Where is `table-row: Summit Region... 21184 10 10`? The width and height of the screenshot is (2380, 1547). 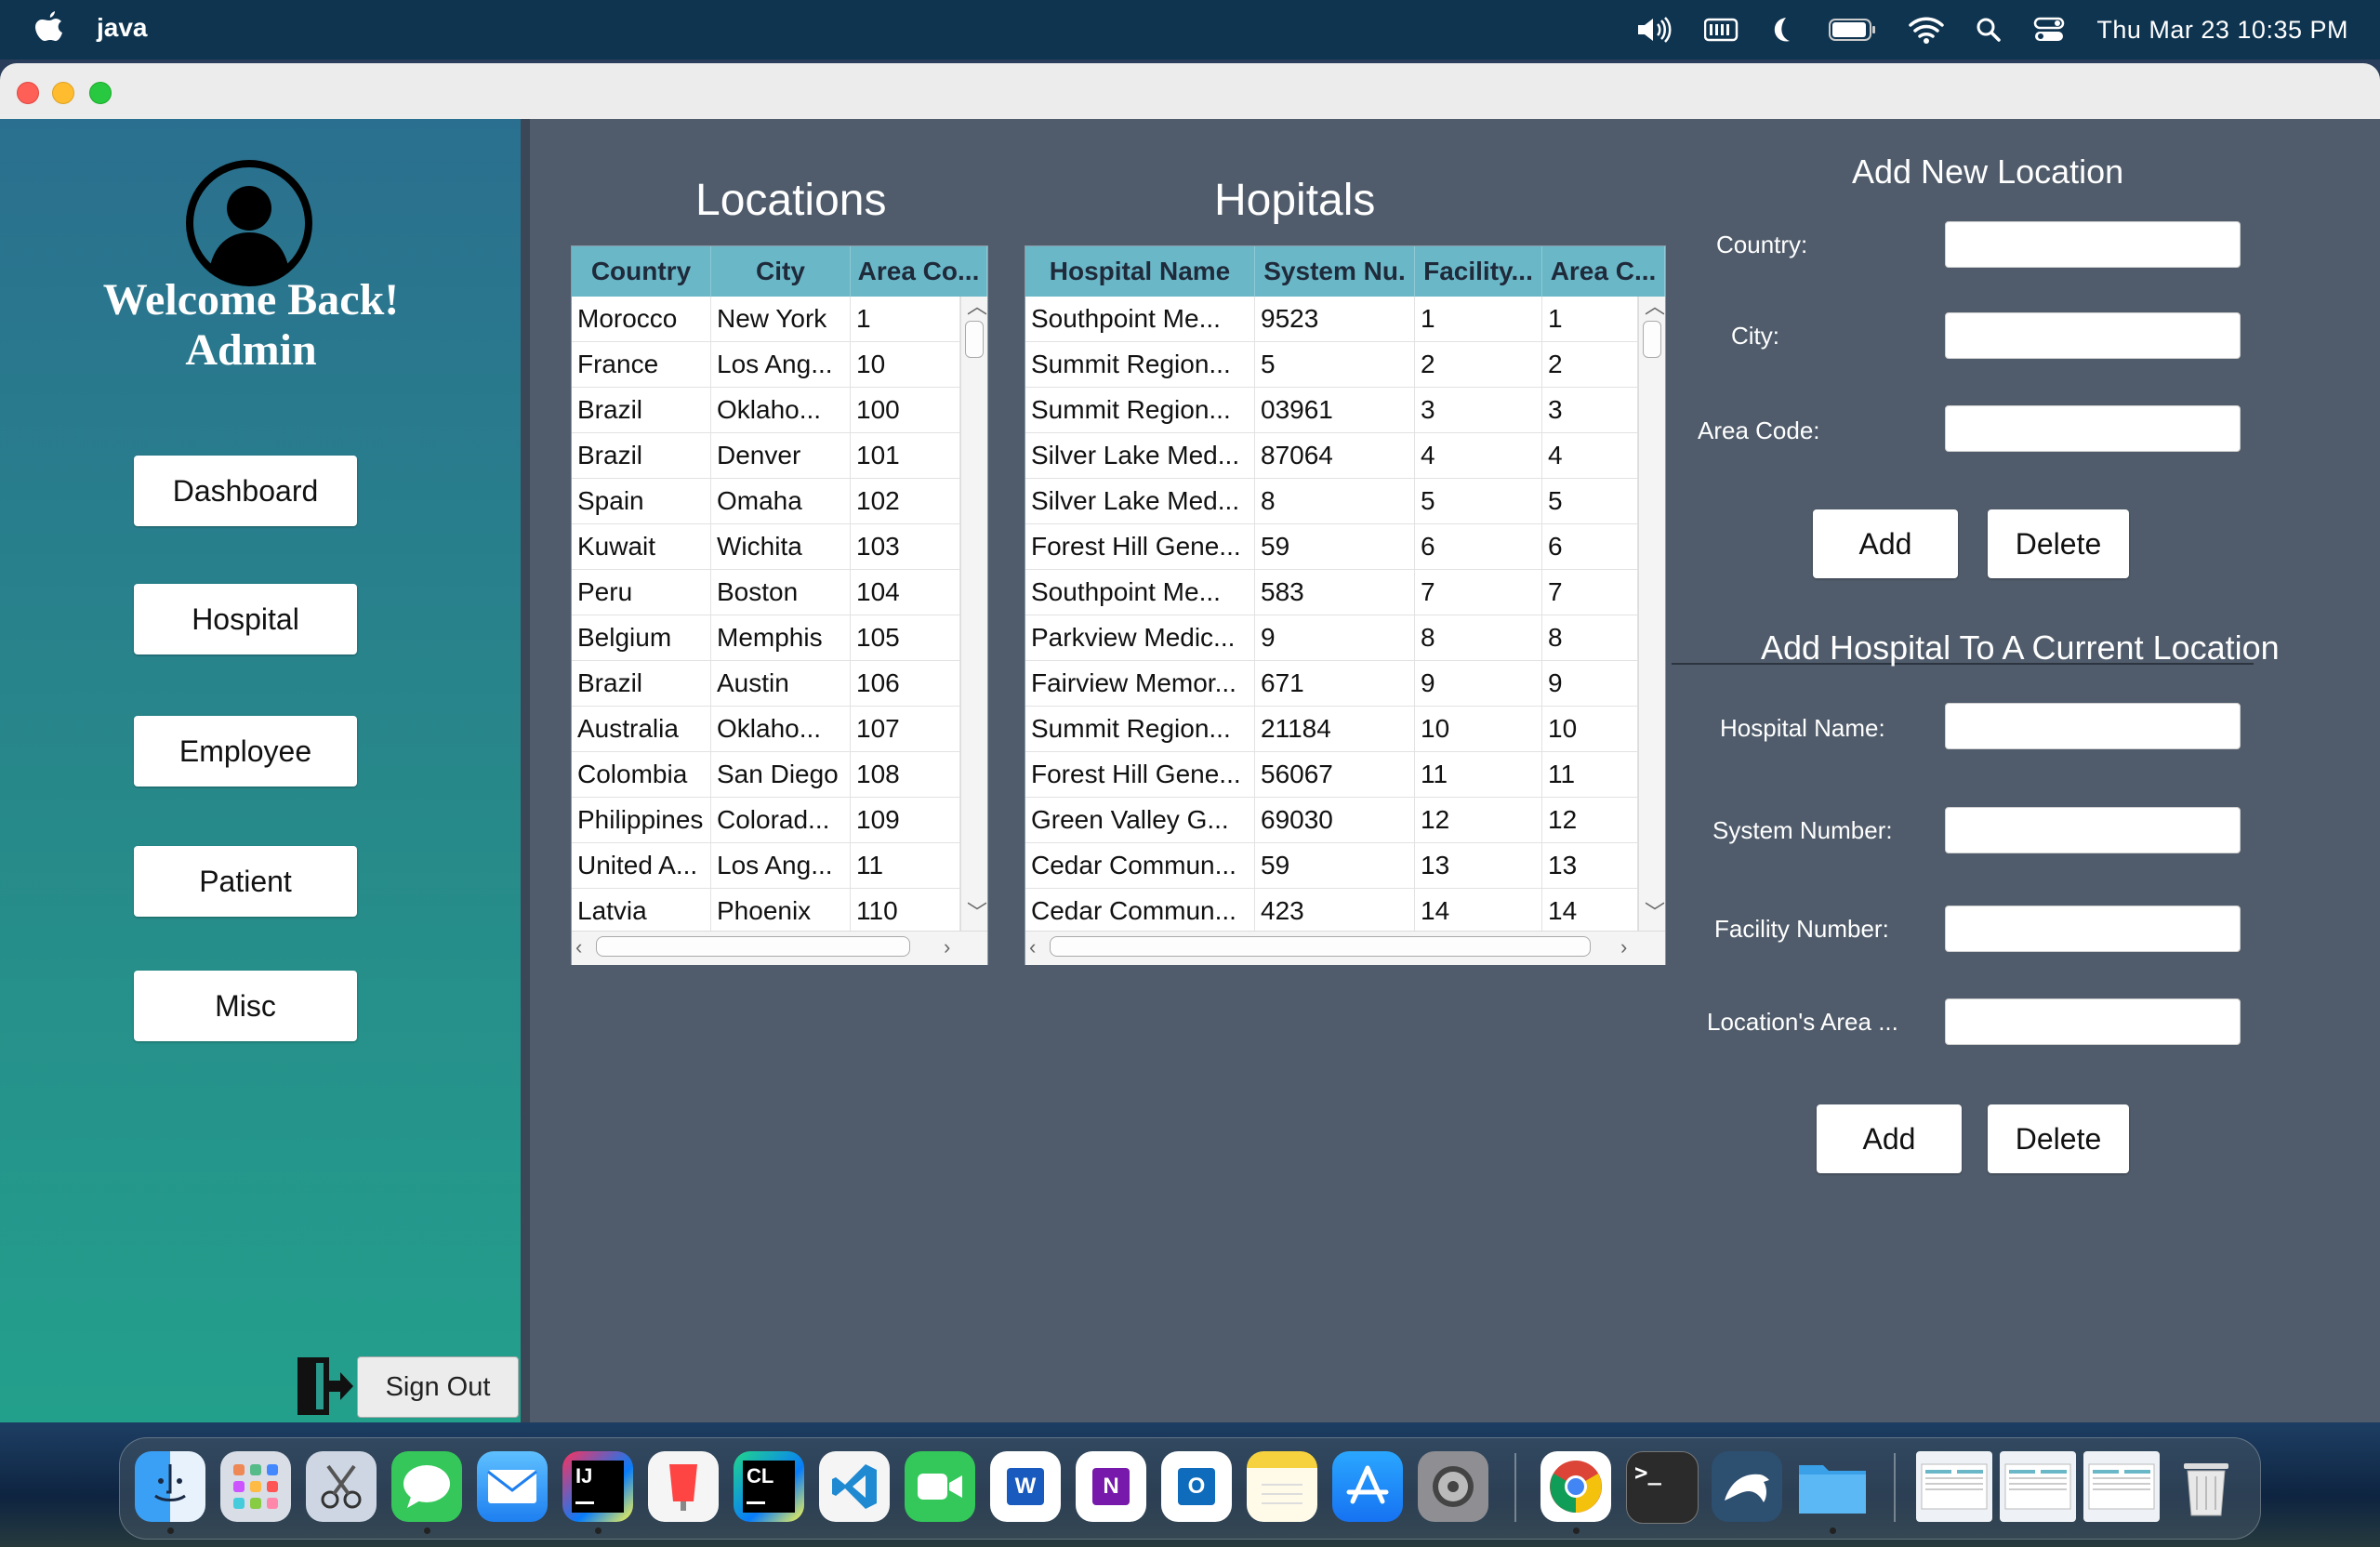
table-row: Summit Region... 21184 10 10 is located at coordinates (1331, 729).